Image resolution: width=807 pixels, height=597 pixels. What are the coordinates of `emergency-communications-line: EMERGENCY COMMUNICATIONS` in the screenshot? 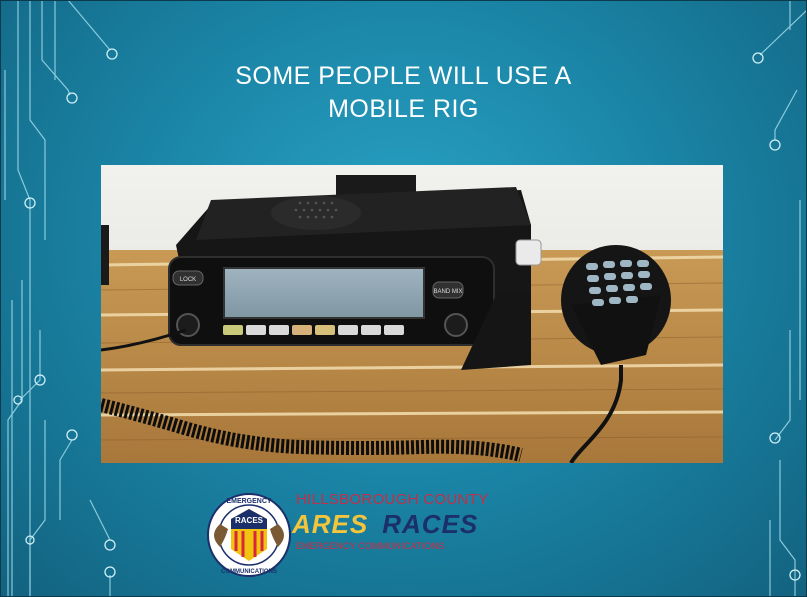 It's located at (370, 546).